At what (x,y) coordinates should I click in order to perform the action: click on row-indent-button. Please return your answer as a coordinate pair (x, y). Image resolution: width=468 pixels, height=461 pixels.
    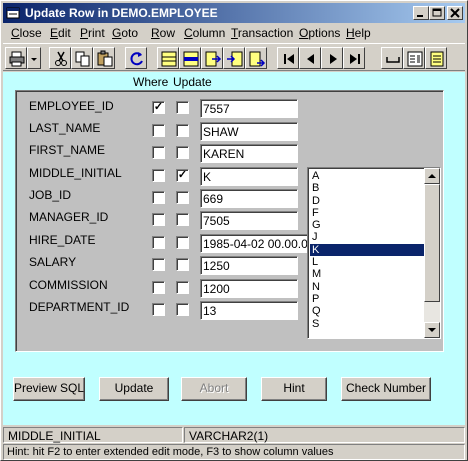
    Looking at the image, I should click on (234, 58).